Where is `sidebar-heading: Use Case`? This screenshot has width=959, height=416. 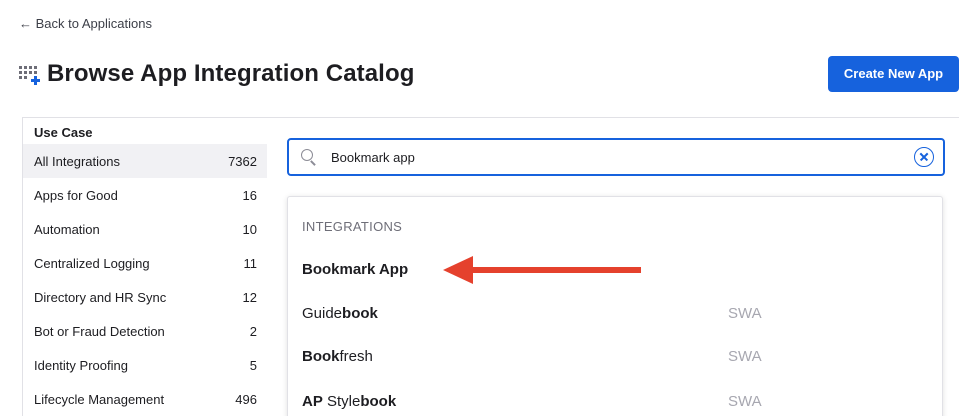 sidebar-heading: Use Case is located at coordinates (63, 132).